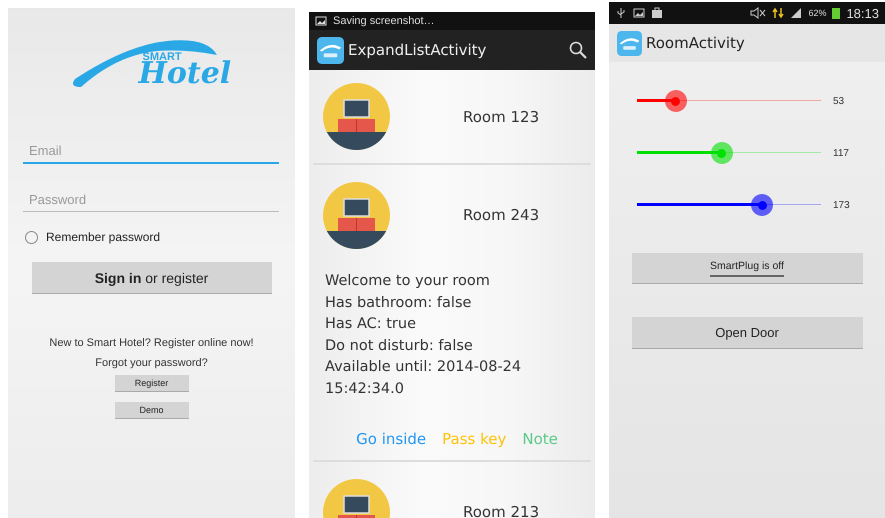  Describe the element at coordinates (452, 215) in the screenshot. I see `room-row: Room 243` at that location.